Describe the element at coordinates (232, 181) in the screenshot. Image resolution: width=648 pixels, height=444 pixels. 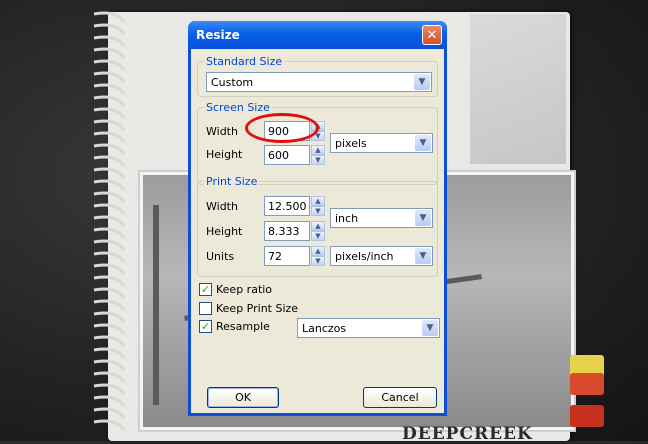
I see `print-size-legend: Print Size` at that location.